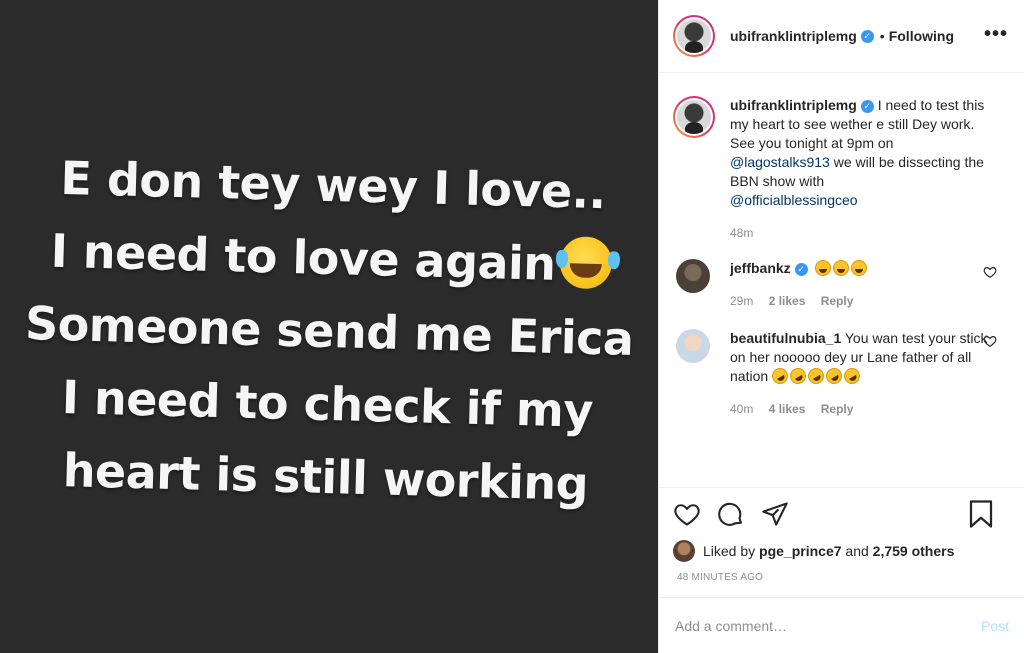 The height and width of the screenshot is (653, 1024). Describe the element at coordinates (921, 36) in the screenshot. I see `following-button: Following` at that location.